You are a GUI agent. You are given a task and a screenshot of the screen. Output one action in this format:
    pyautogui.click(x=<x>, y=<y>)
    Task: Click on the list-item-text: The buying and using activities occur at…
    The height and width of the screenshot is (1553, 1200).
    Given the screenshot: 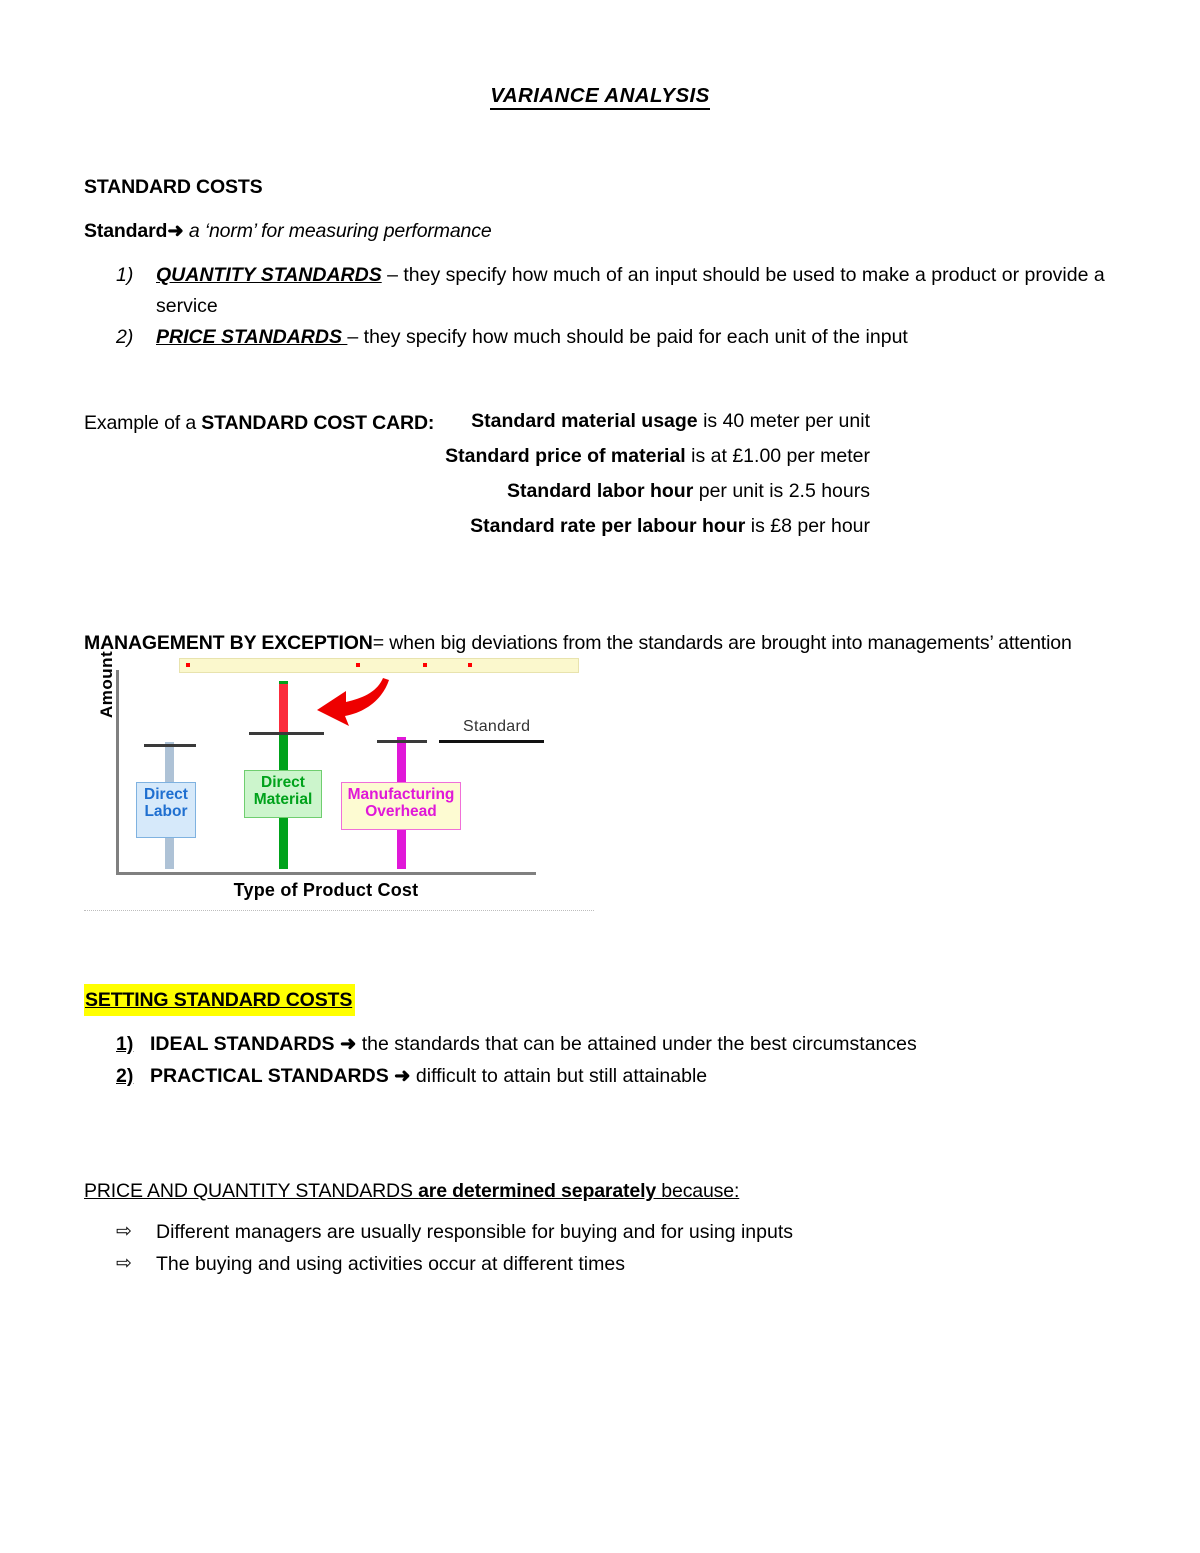 What is the action you would take?
    pyautogui.click(x=390, y=1264)
    